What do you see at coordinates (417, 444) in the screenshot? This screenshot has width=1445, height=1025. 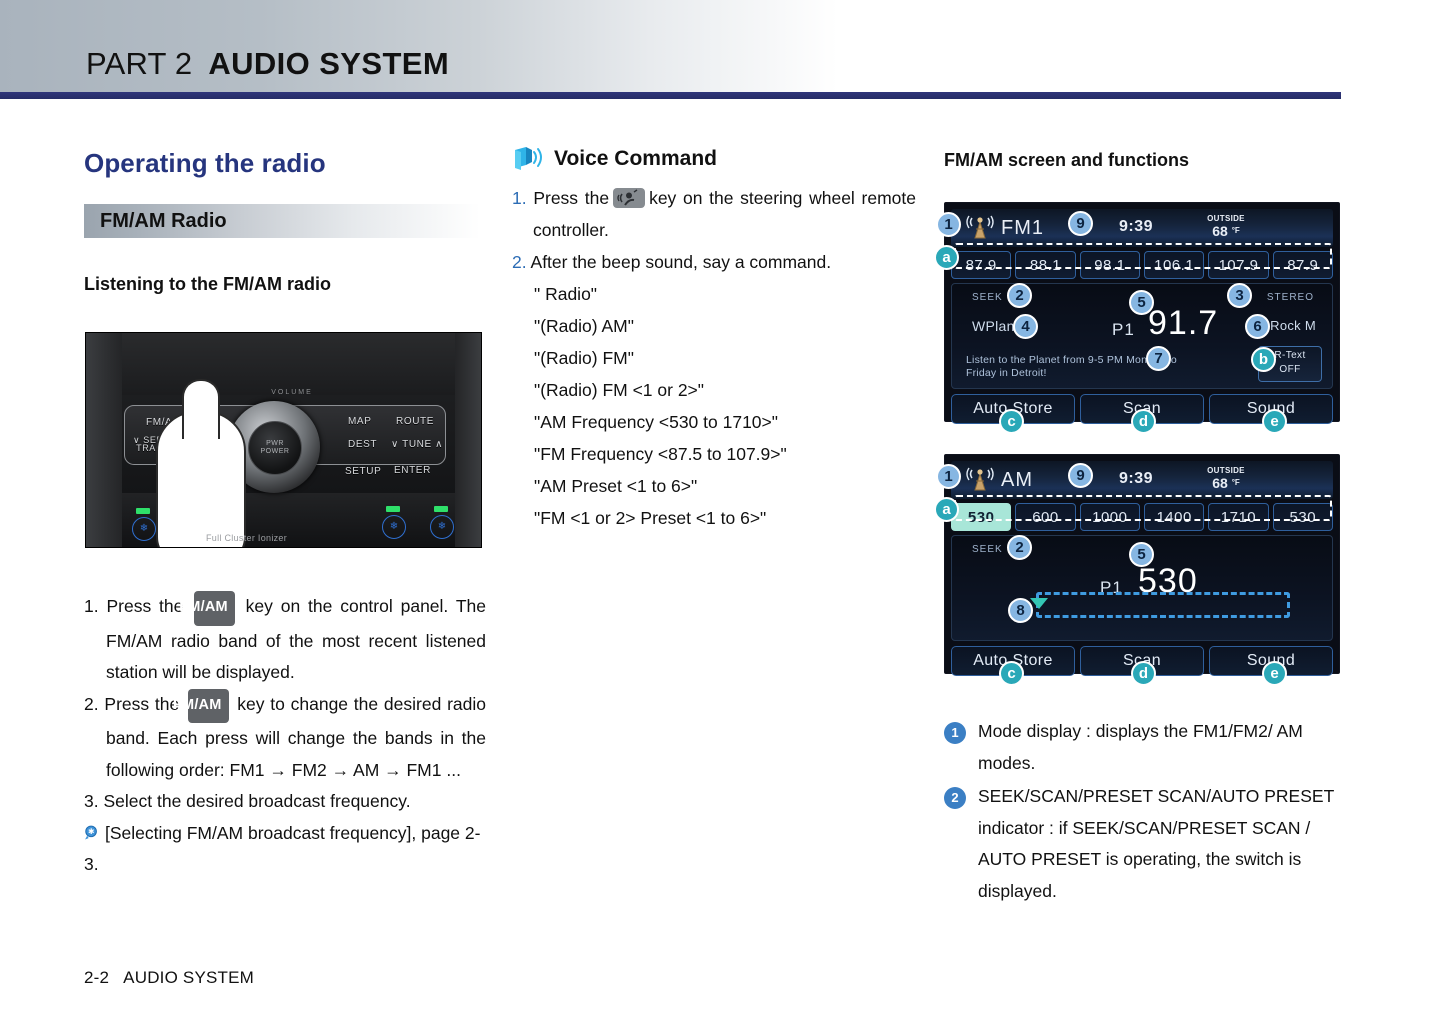 I see `photo-btn-tune: ∨ TUNE ∧` at bounding box center [417, 444].